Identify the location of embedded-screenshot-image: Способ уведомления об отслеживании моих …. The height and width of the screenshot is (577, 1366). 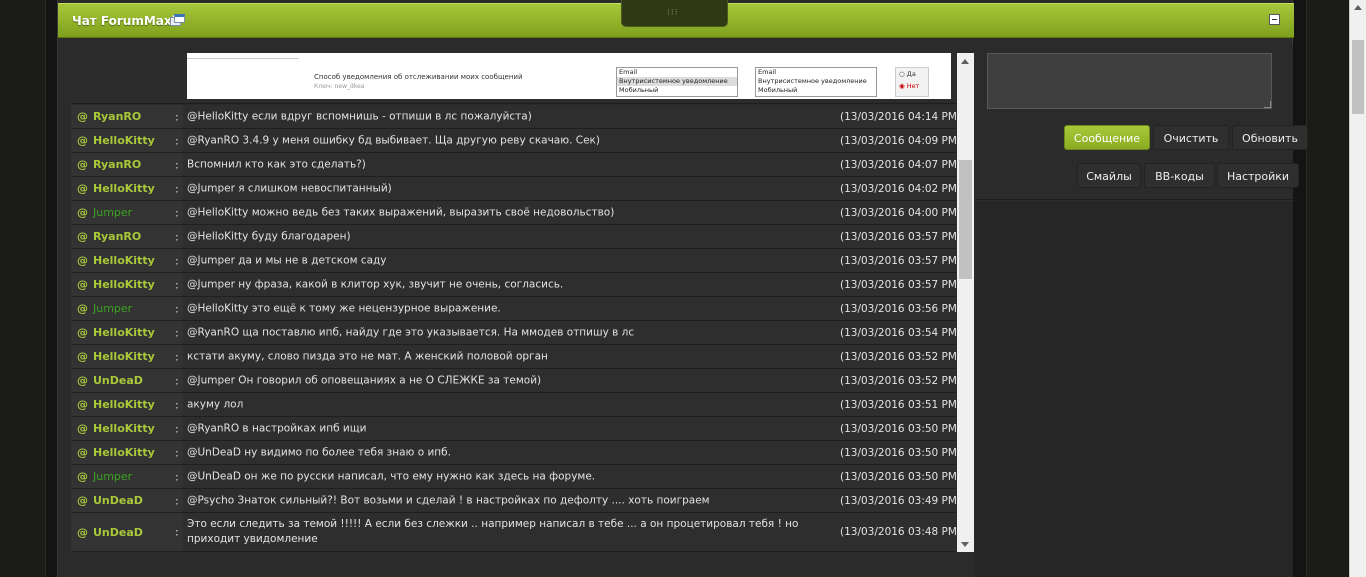
(569, 76).